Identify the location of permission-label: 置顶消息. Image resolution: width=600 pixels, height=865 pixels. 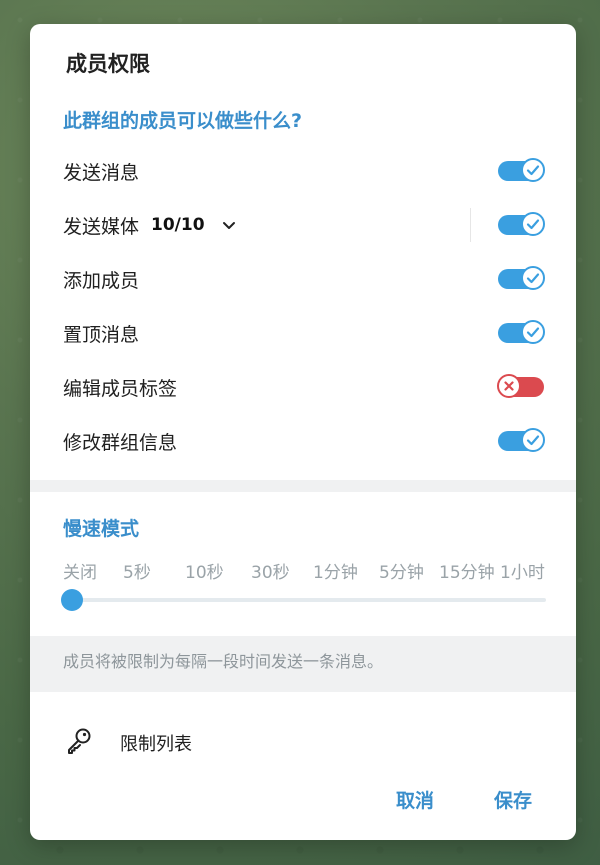
(101, 334).